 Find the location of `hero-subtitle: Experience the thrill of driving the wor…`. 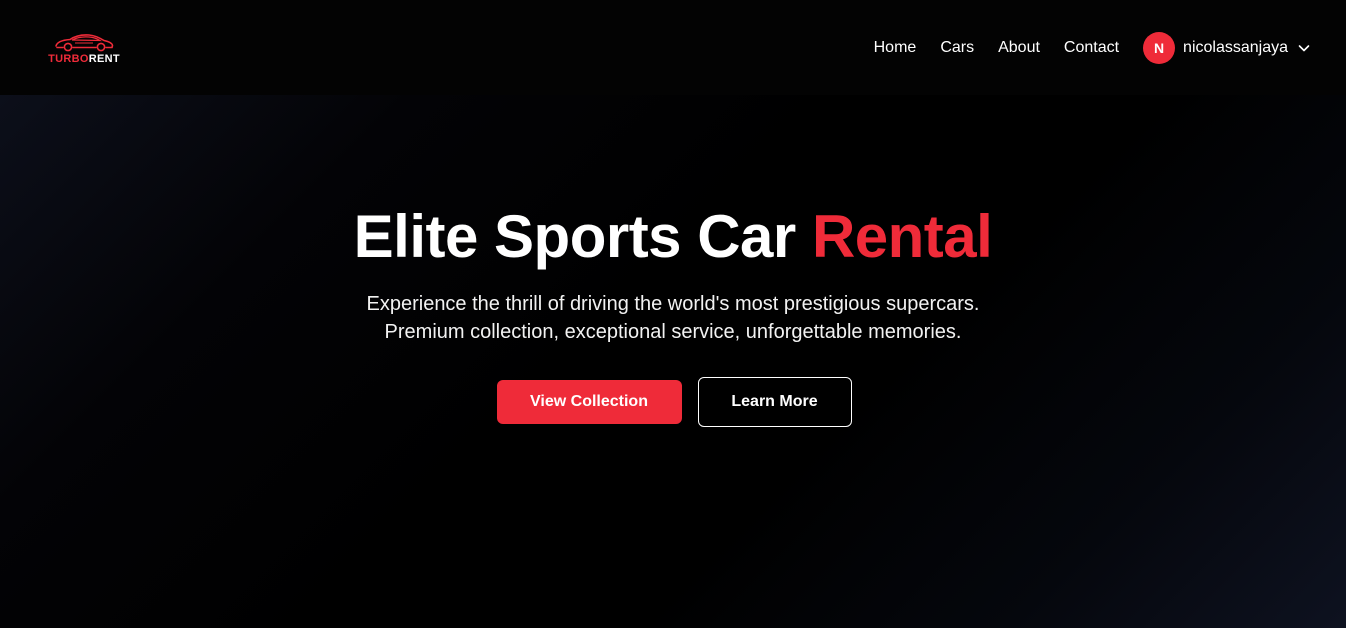

hero-subtitle: Experience the thrill of driving the wor… is located at coordinates (673, 318).